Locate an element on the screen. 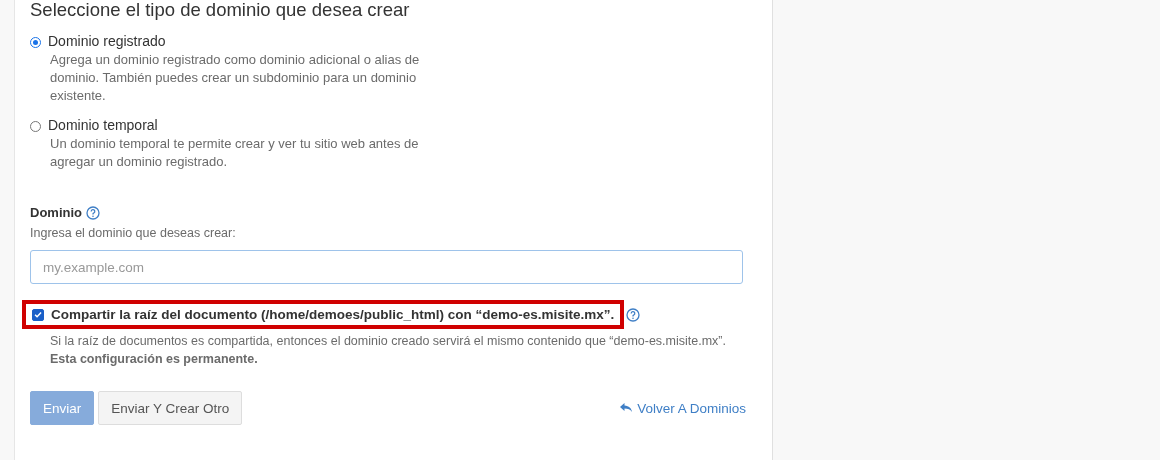  domain-input: my.example.com is located at coordinates (386, 267).